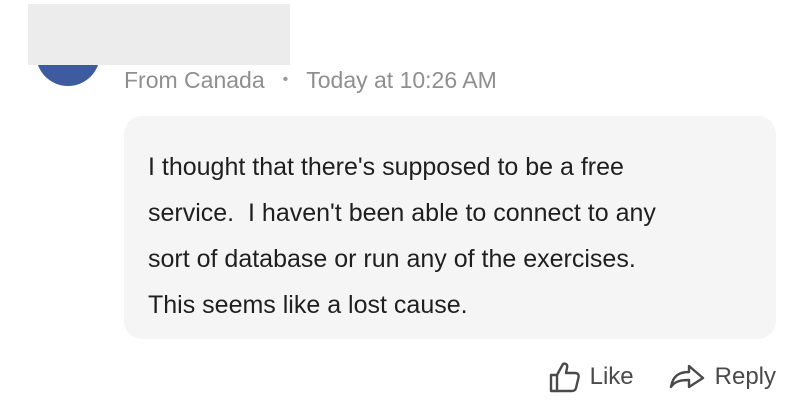  Describe the element at coordinates (159, 34) in the screenshot. I see `redacted-author-name` at that location.